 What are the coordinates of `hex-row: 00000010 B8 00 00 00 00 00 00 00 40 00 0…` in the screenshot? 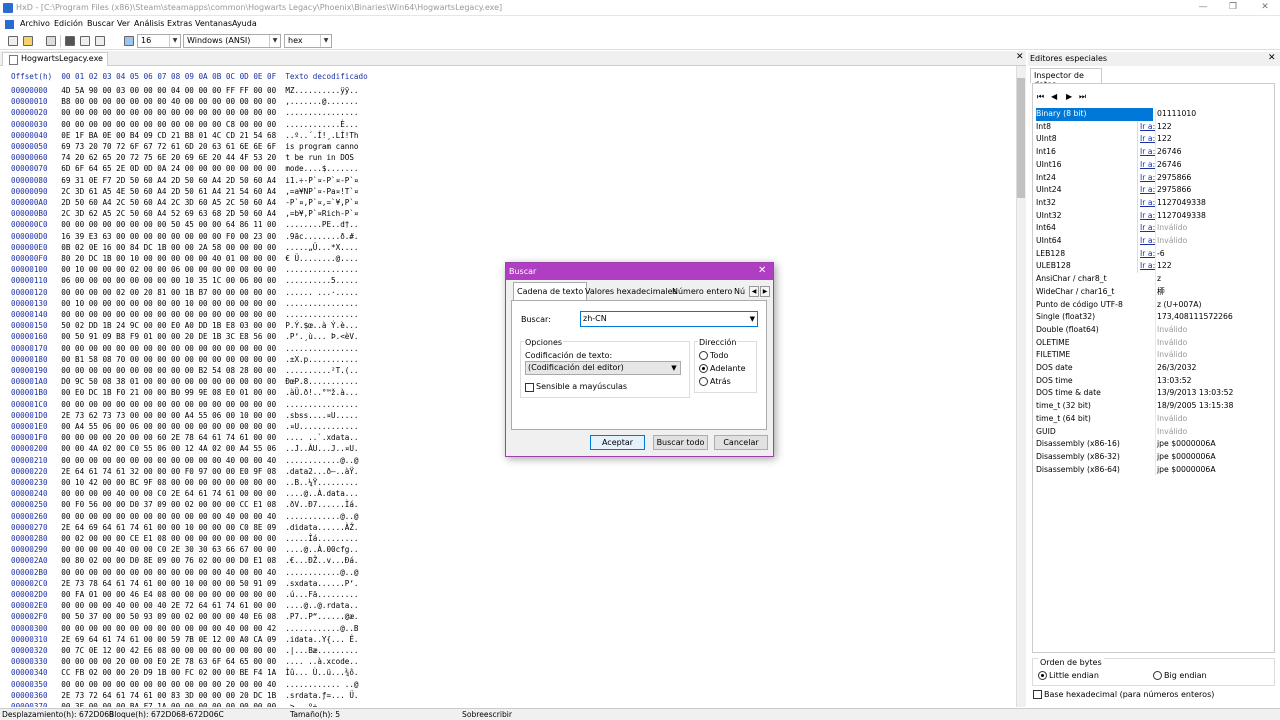 It's located at (185, 101).